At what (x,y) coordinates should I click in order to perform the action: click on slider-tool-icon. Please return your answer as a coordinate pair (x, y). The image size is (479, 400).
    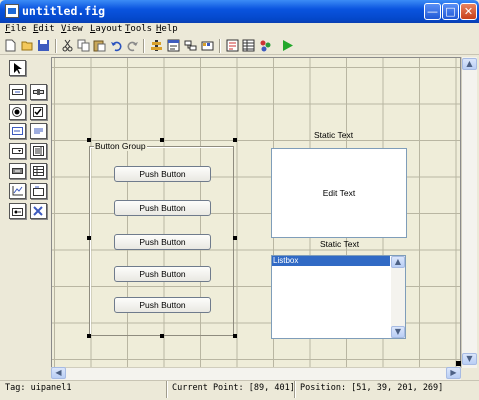
    Looking at the image, I should click on (38, 92).